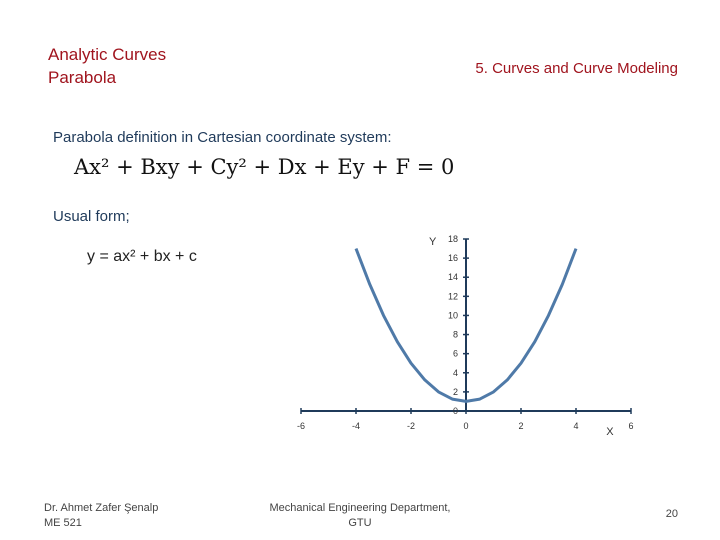 Image resolution: width=720 pixels, height=540 pixels. Describe the element at coordinates (360, 515) in the screenshot. I see `footer-department: Mechanical Engineering Department, GTU` at that location.